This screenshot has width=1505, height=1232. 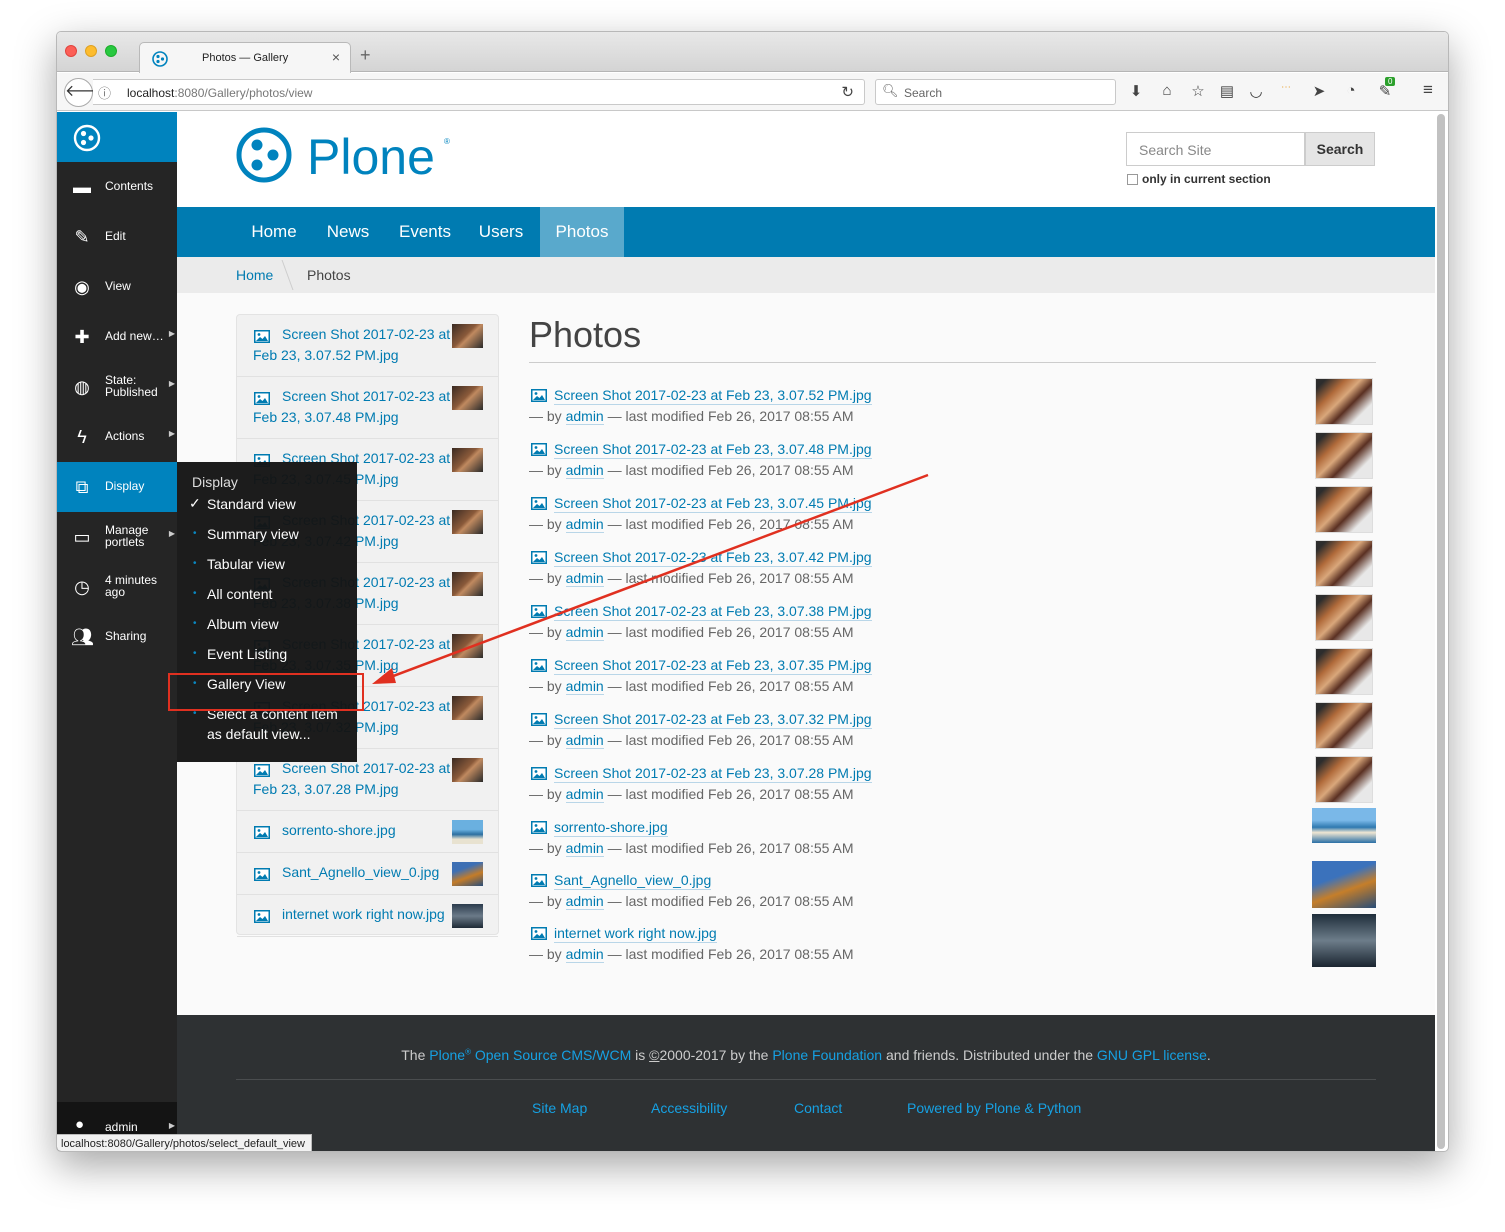 What do you see at coordinates (1340, 149) in the screenshot?
I see `site-search-button: Search` at bounding box center [1340, 149].